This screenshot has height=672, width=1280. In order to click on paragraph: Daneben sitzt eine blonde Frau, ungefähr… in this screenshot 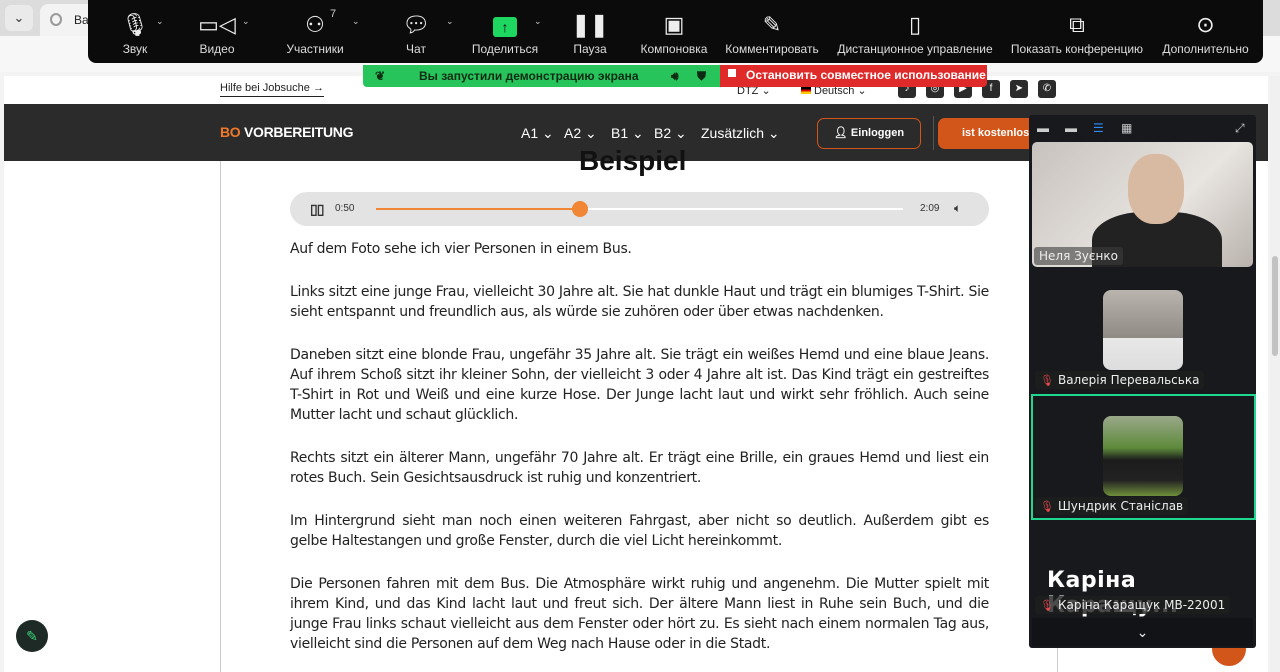, I will do `click(639, 385)`.